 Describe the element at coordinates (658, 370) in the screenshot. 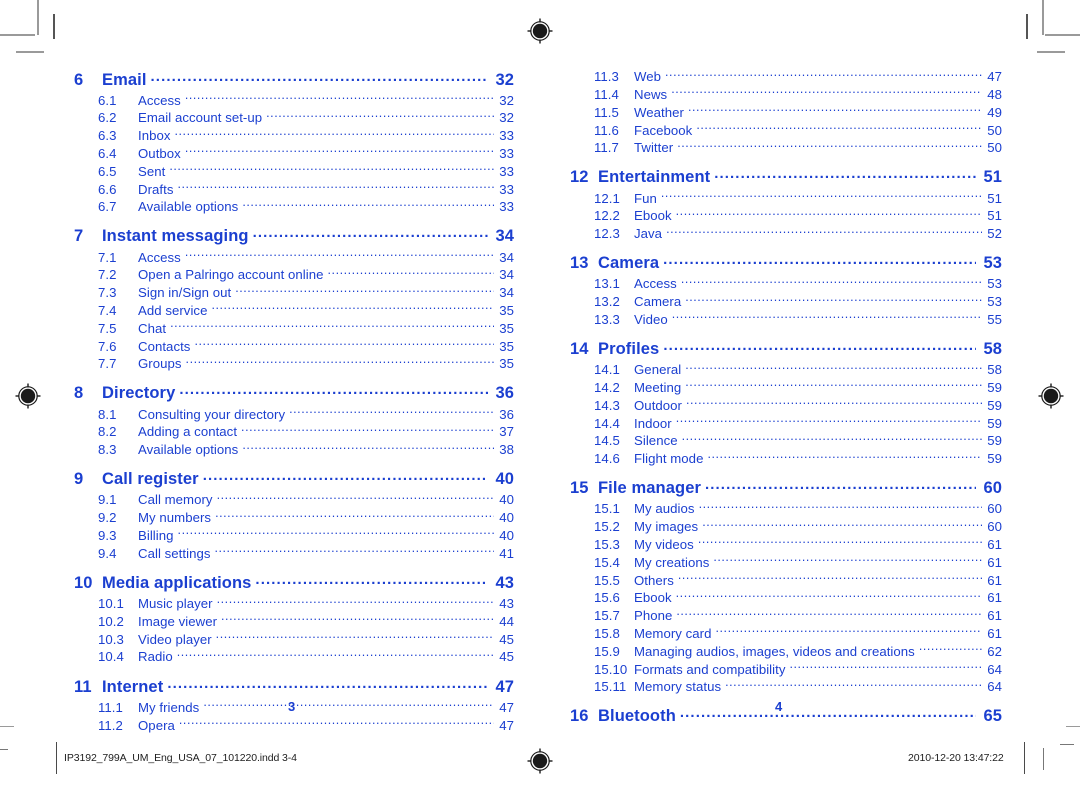

I see `toc-entry-title: General` at that location.